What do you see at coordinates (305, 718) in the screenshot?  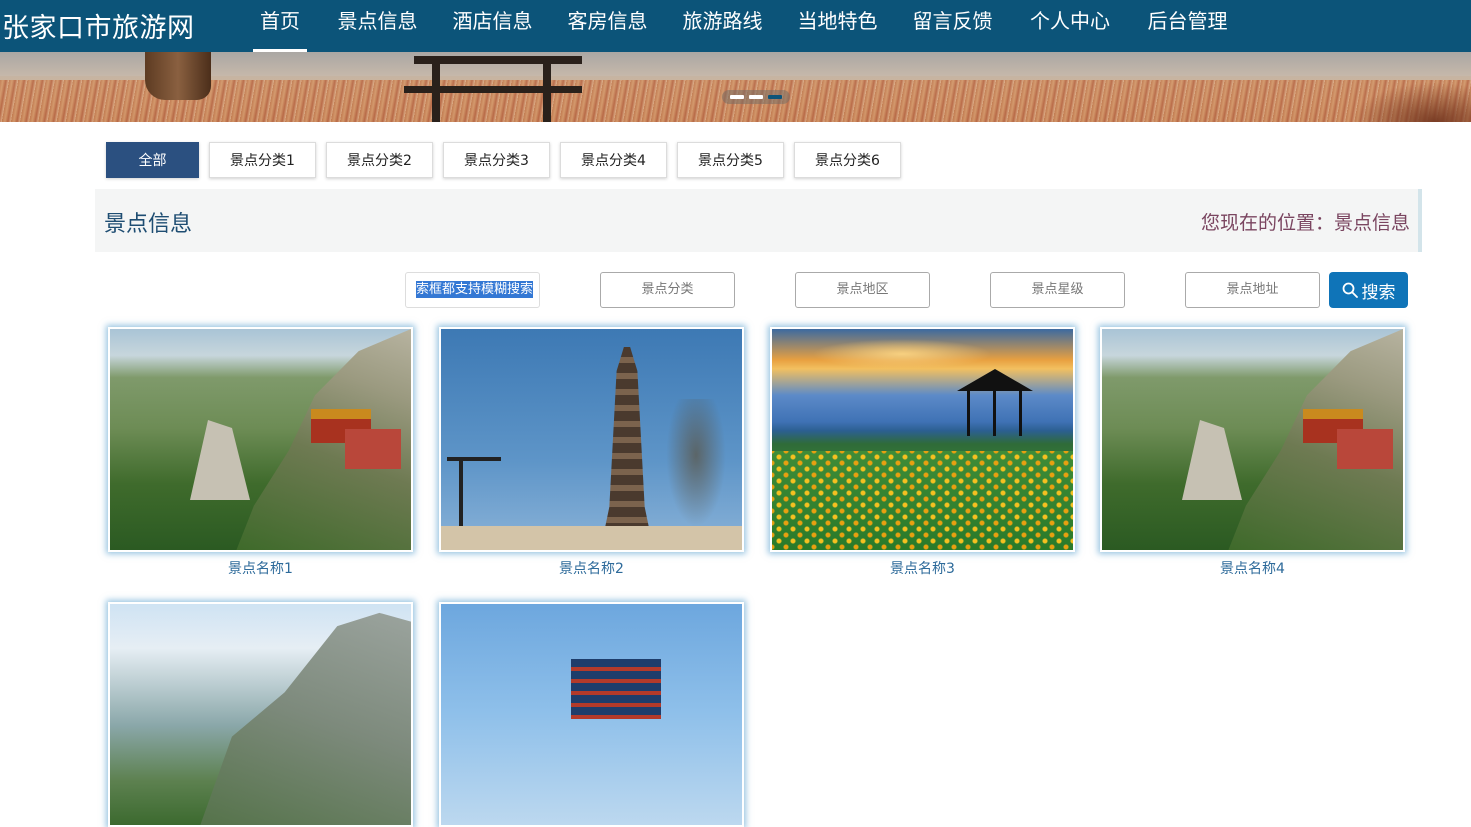 I see `cliff-shape` at bounding box center [305, 718].